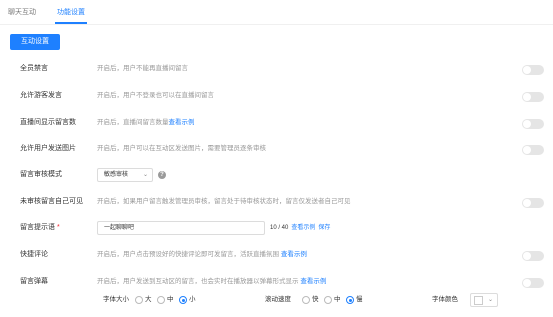 The image size is (553, 317). What do you see at coordinates (276, 123) in the screenshot?
I see `setting-row-show-comment-count: 直播间显示留言数 开启后，直播间留言数量查看示例` at bounding box center [276, 123].